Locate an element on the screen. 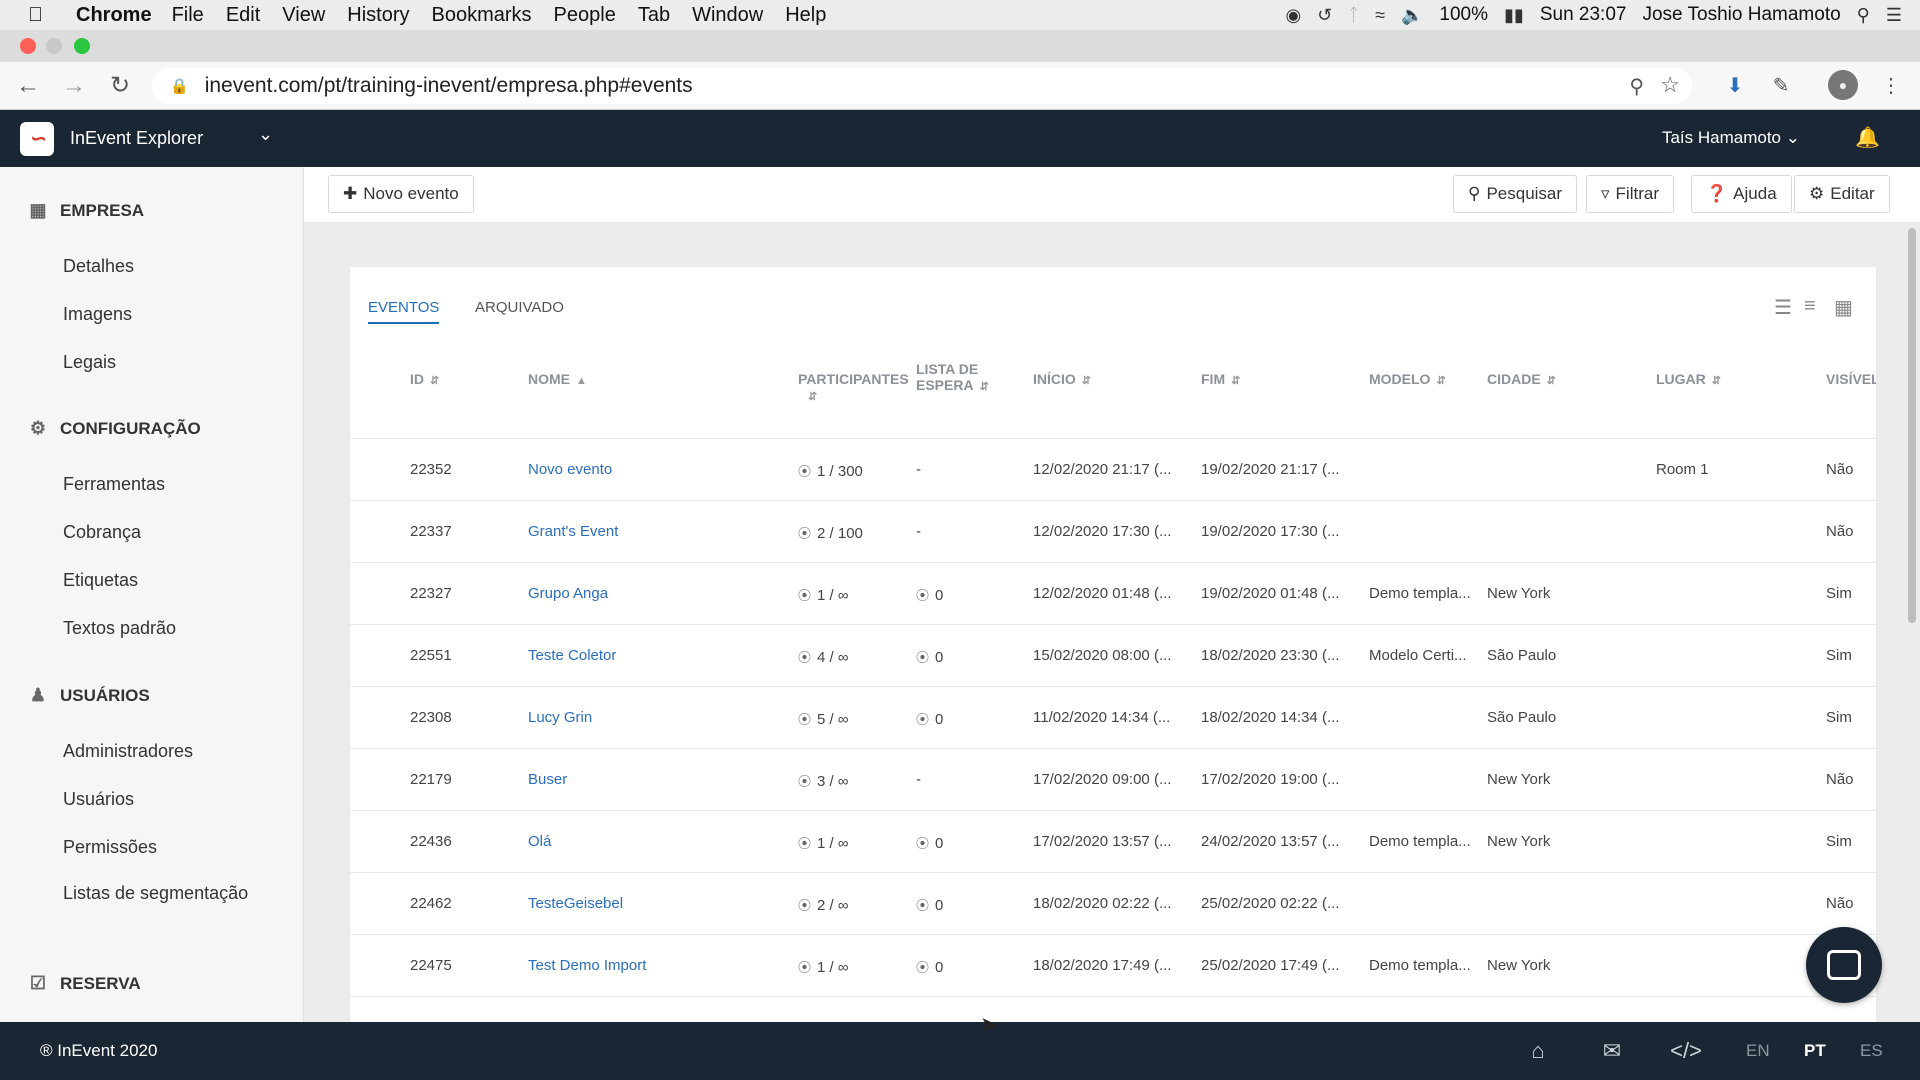 The image size is (1920, 1080). sidebar-section-empresa: ▦ EMPRESA is located at coordinates (85, 210).